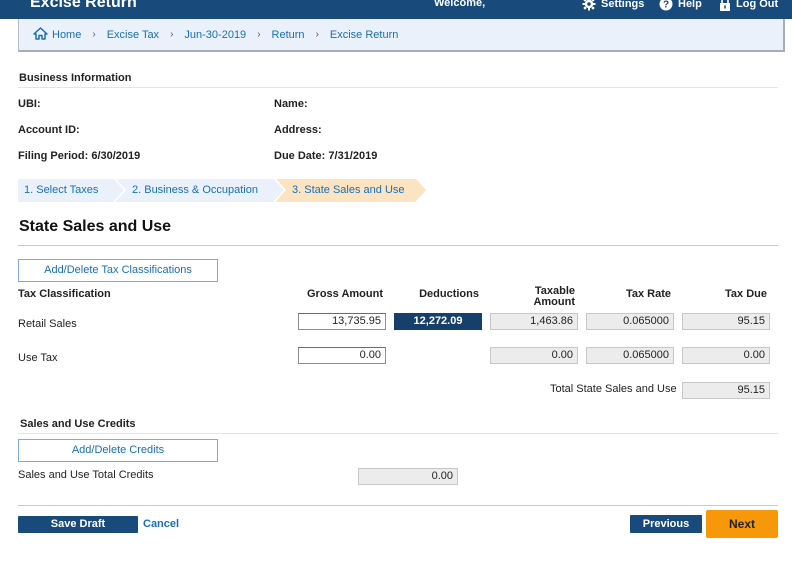 The image size is (792, 568). What do you see at coordinates (348, 190) in the screenshot?
I see `step-label: 3. State Sales and Use` at bounding box center [348, 190].